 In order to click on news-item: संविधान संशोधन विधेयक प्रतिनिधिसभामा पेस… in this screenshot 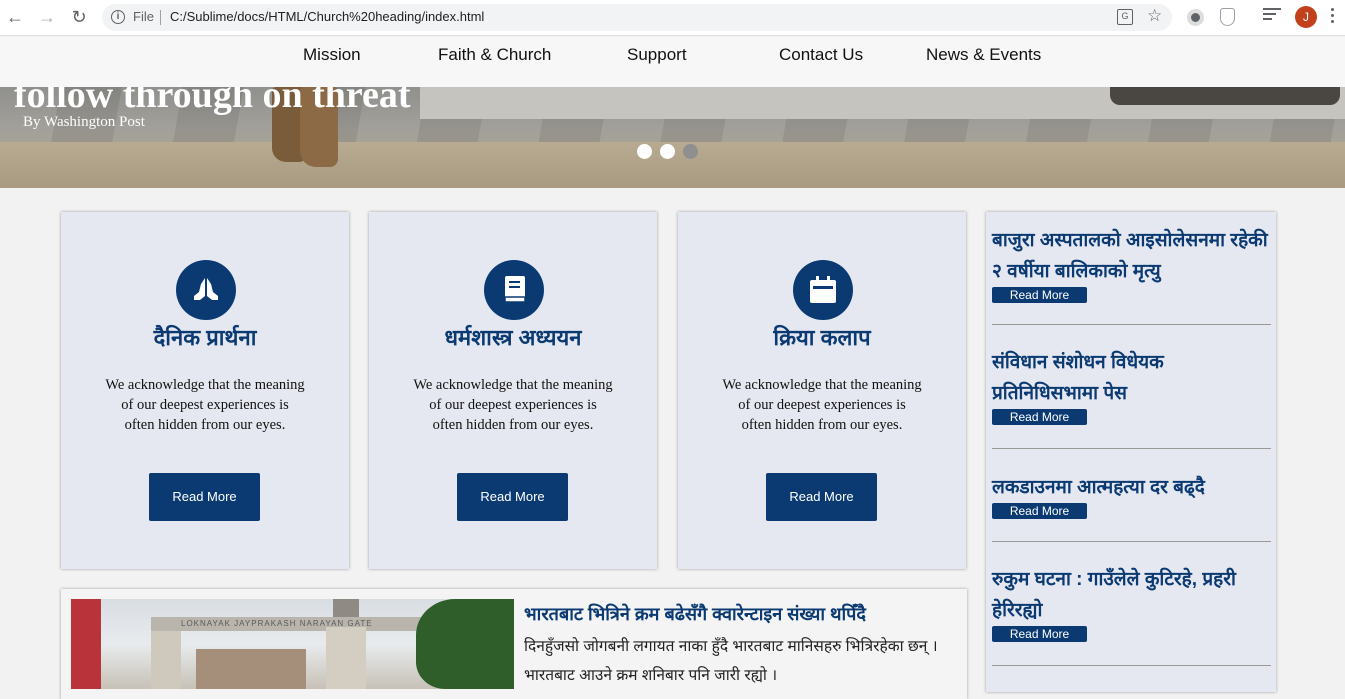, I will do `click(1131, 386)`.